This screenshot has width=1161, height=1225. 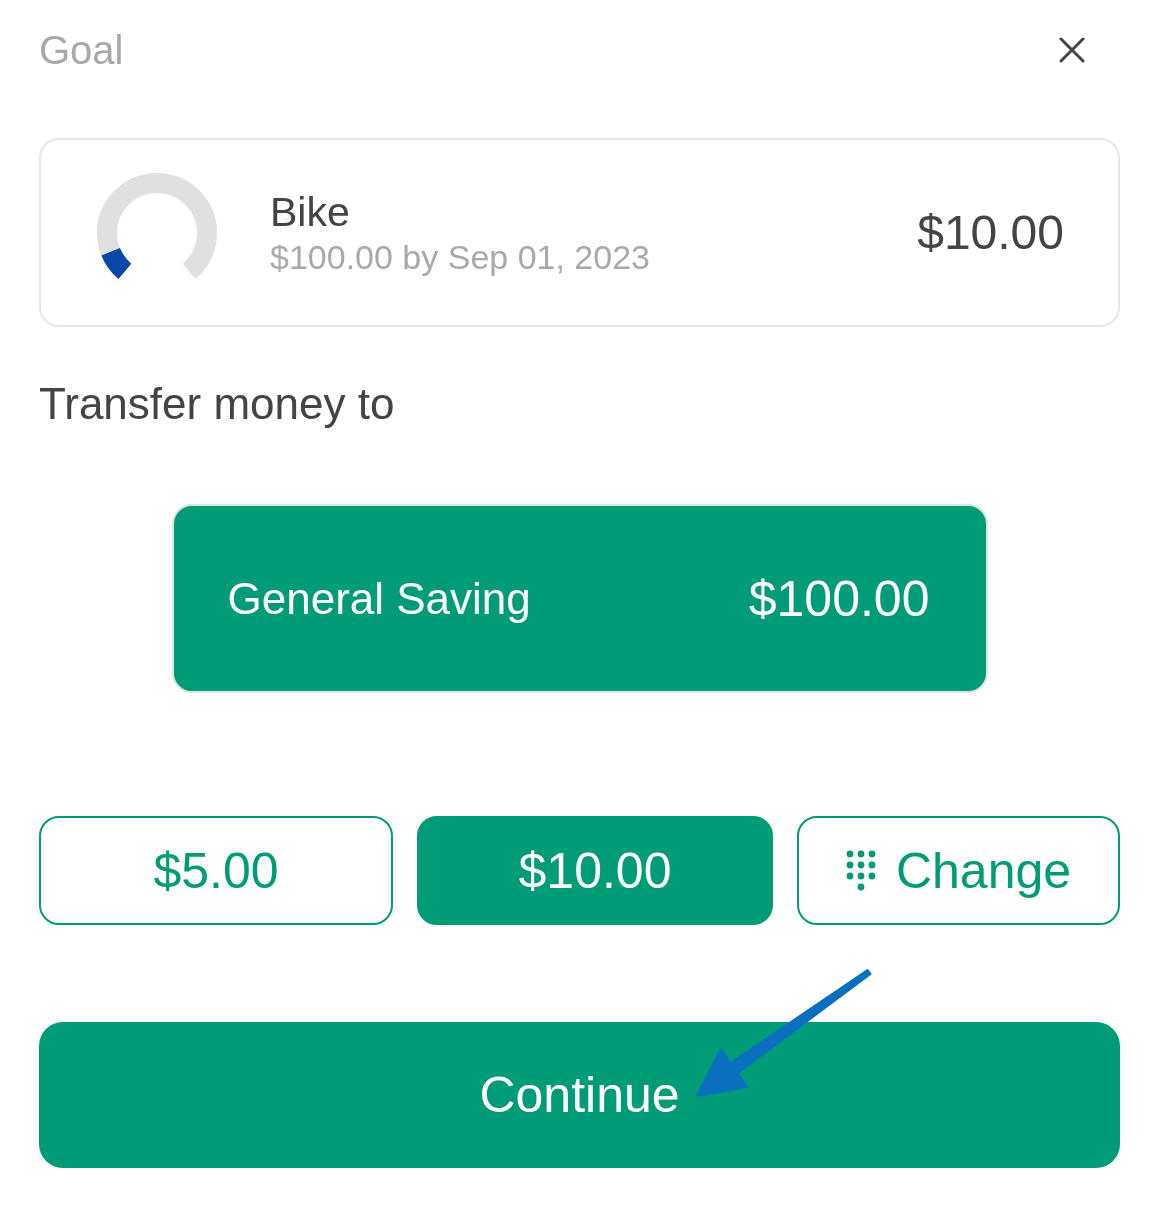 I want to click on close-icon, so click(x=1072, y=50).